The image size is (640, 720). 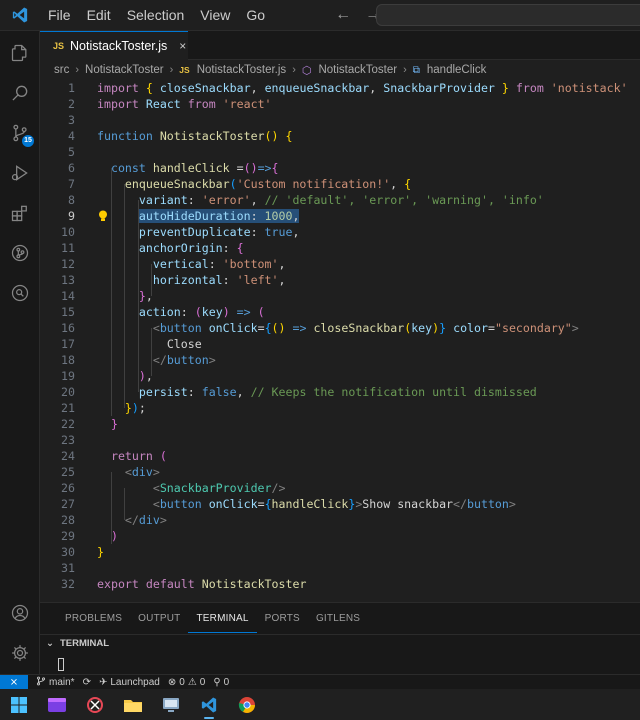 I want to click on tab-gitlens: GITLENS, so click(x=338, y=618).